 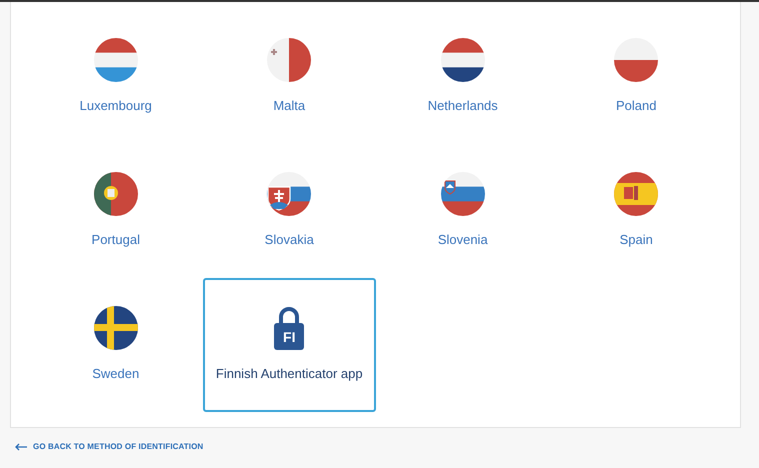 What do you see at coordinates (289, 337) in the screenshot?
I see `padlock-label: FI` at bounding box center [289, 337].